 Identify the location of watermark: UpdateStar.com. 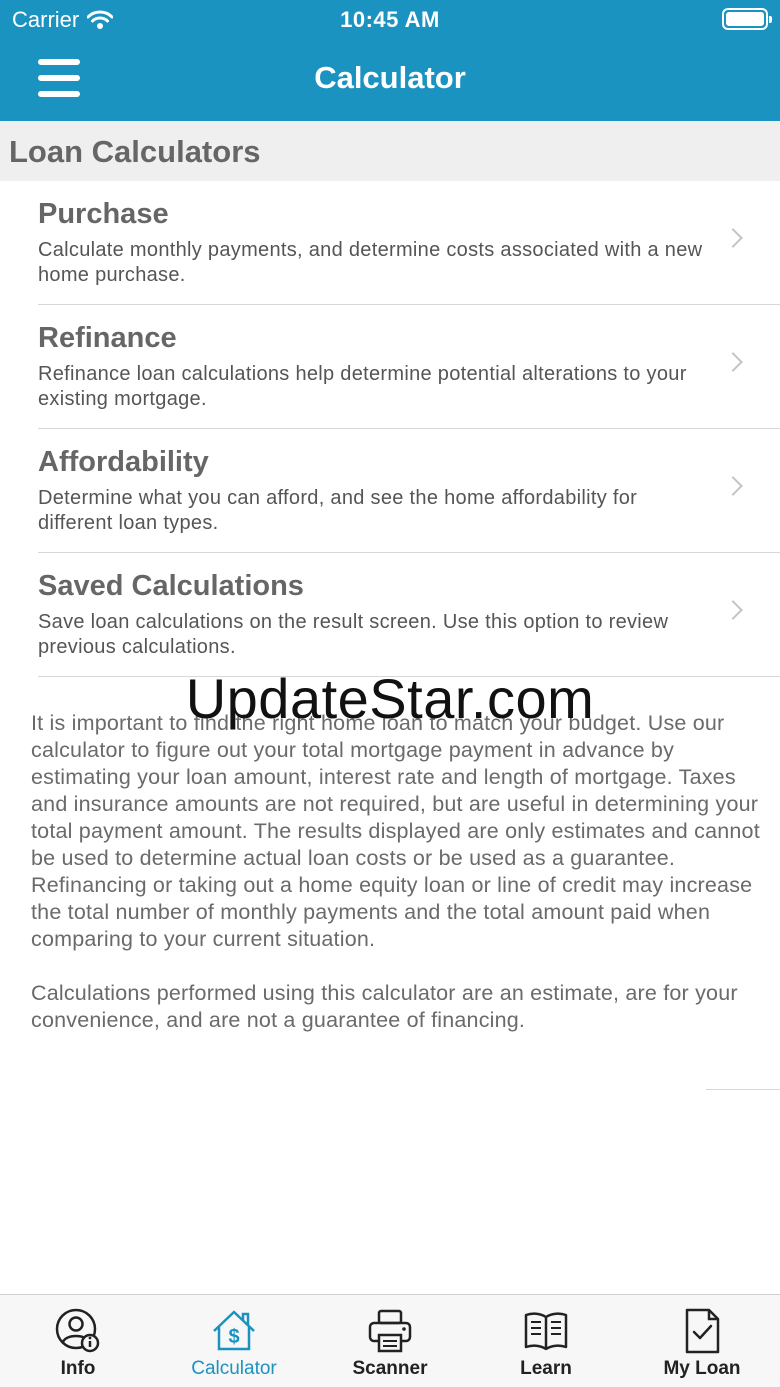
(390, 698).